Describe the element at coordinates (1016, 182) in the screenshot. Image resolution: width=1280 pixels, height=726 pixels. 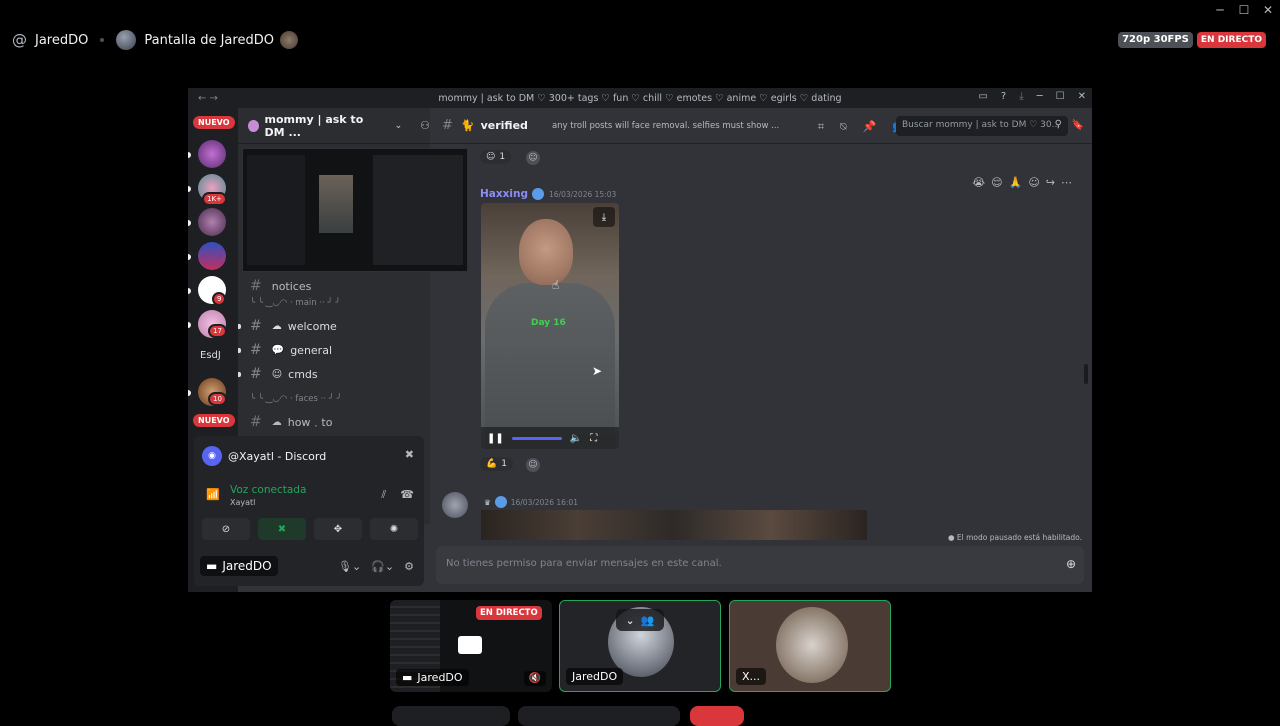
I see `pray-emoji-icon: 🙏` at that location.